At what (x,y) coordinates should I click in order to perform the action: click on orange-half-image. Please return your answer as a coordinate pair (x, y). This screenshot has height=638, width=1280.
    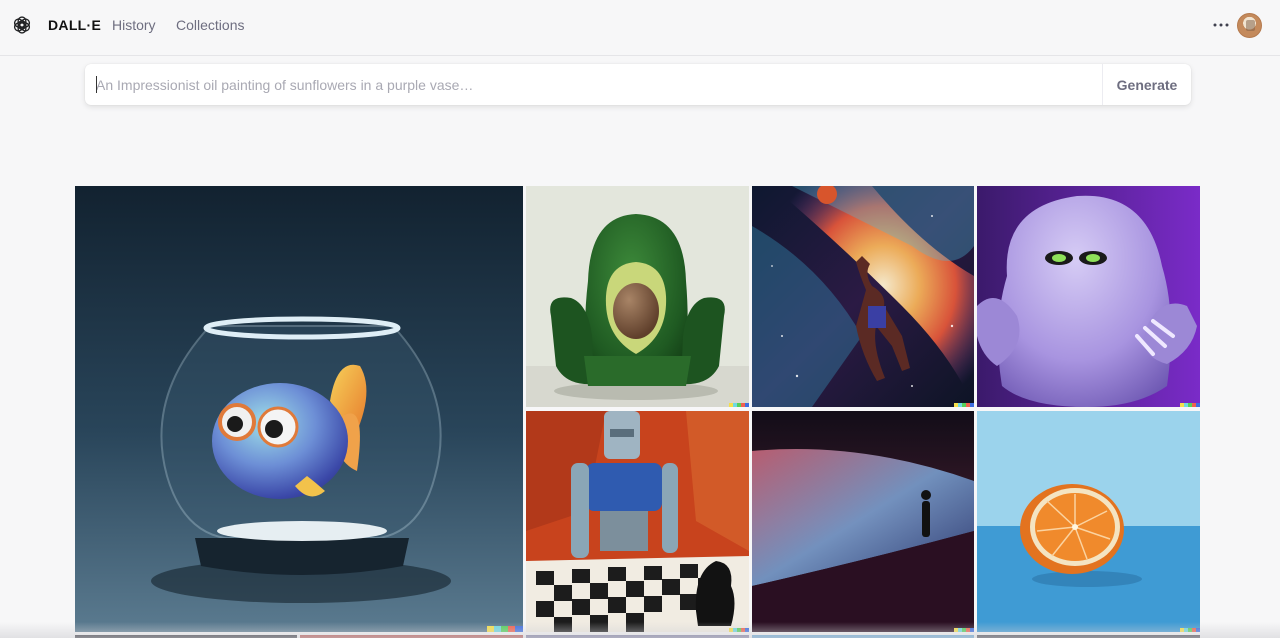
    Looking at the image, I should click on (1088, 521).